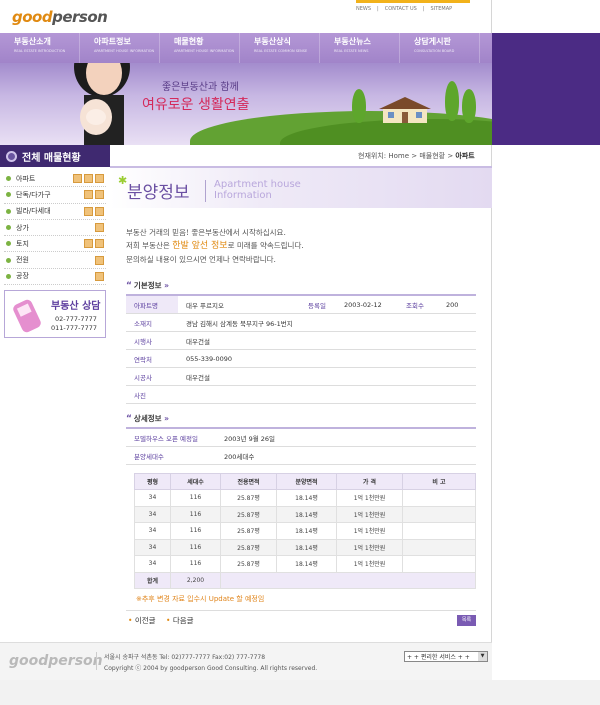  I want to click on double-arrow-icon: », so click(167, 285).